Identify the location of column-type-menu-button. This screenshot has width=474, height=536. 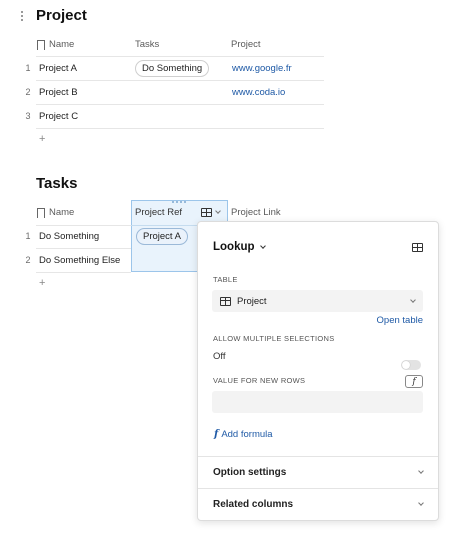
(211, 212).